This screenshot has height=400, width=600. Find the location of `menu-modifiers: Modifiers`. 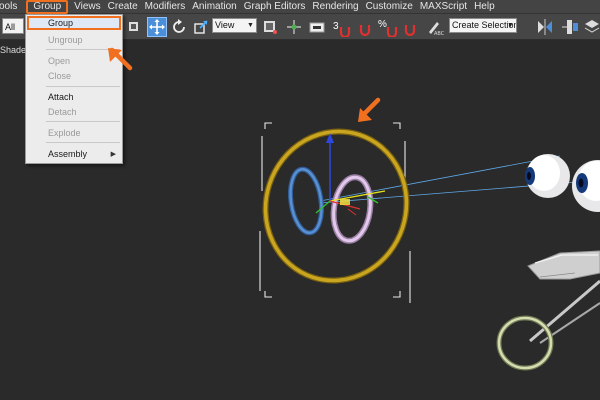

menu-modifiers: Modifiers is located at coordinates (169, 7).